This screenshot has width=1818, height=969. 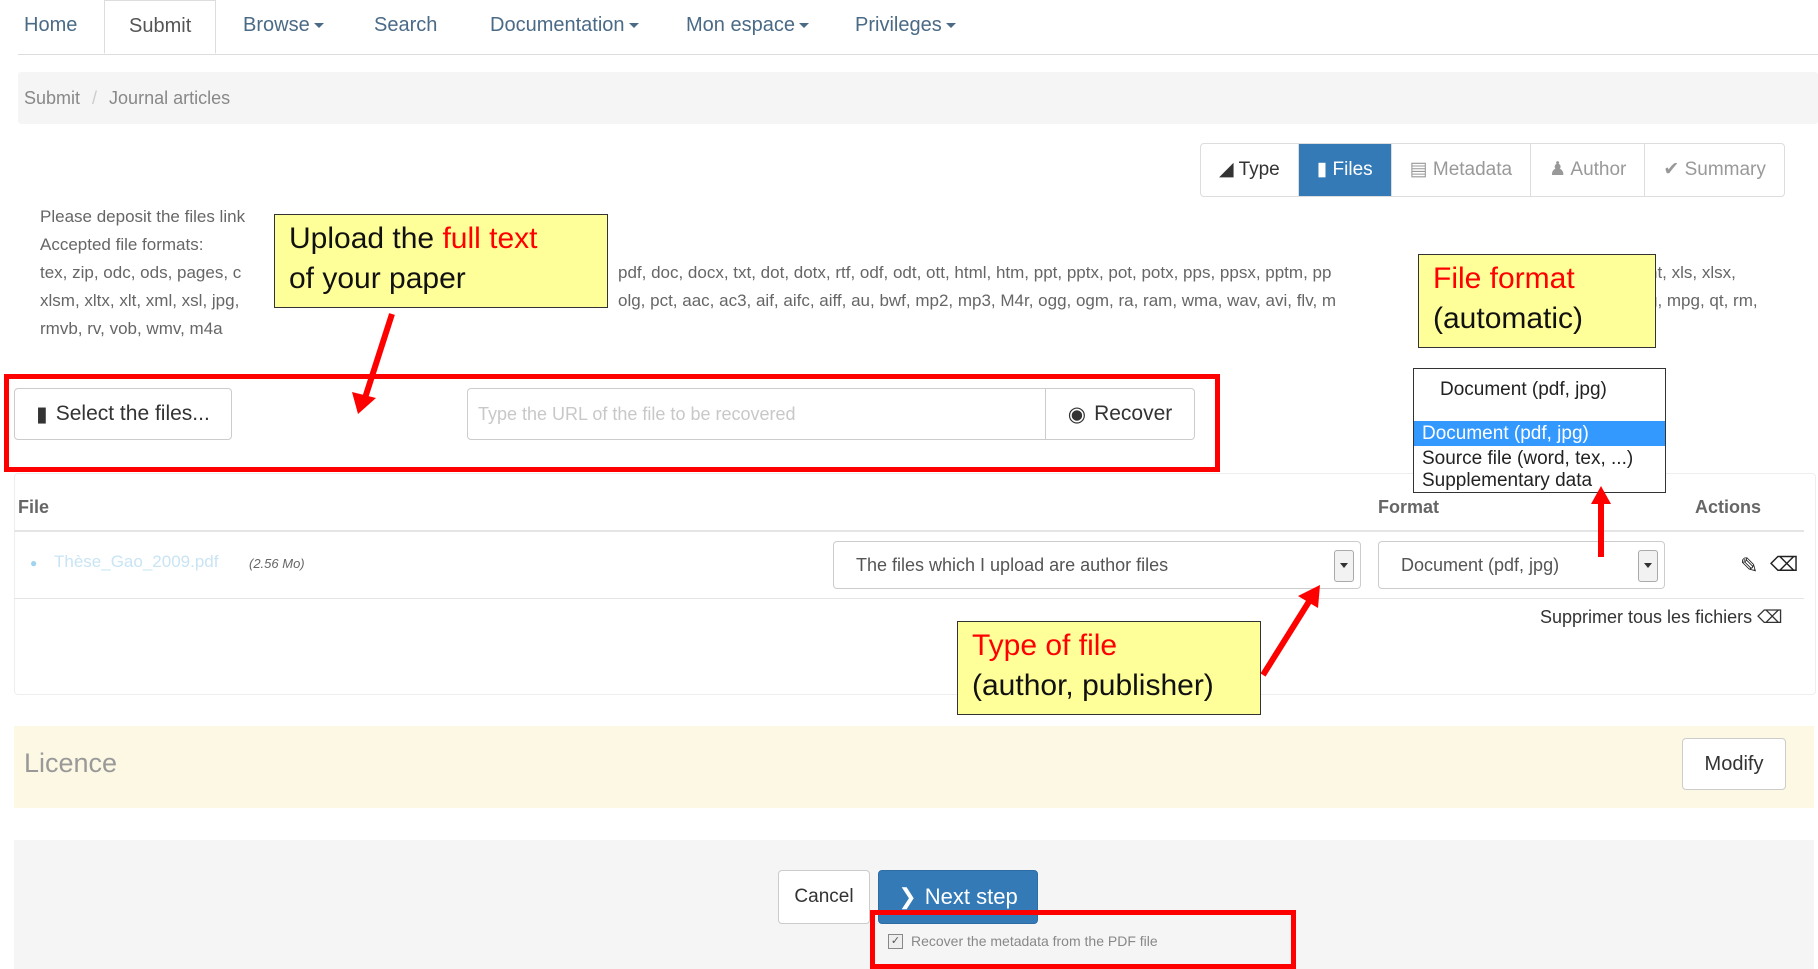 I want to click on file-icon: ▮, so click(x=1322, y=169).